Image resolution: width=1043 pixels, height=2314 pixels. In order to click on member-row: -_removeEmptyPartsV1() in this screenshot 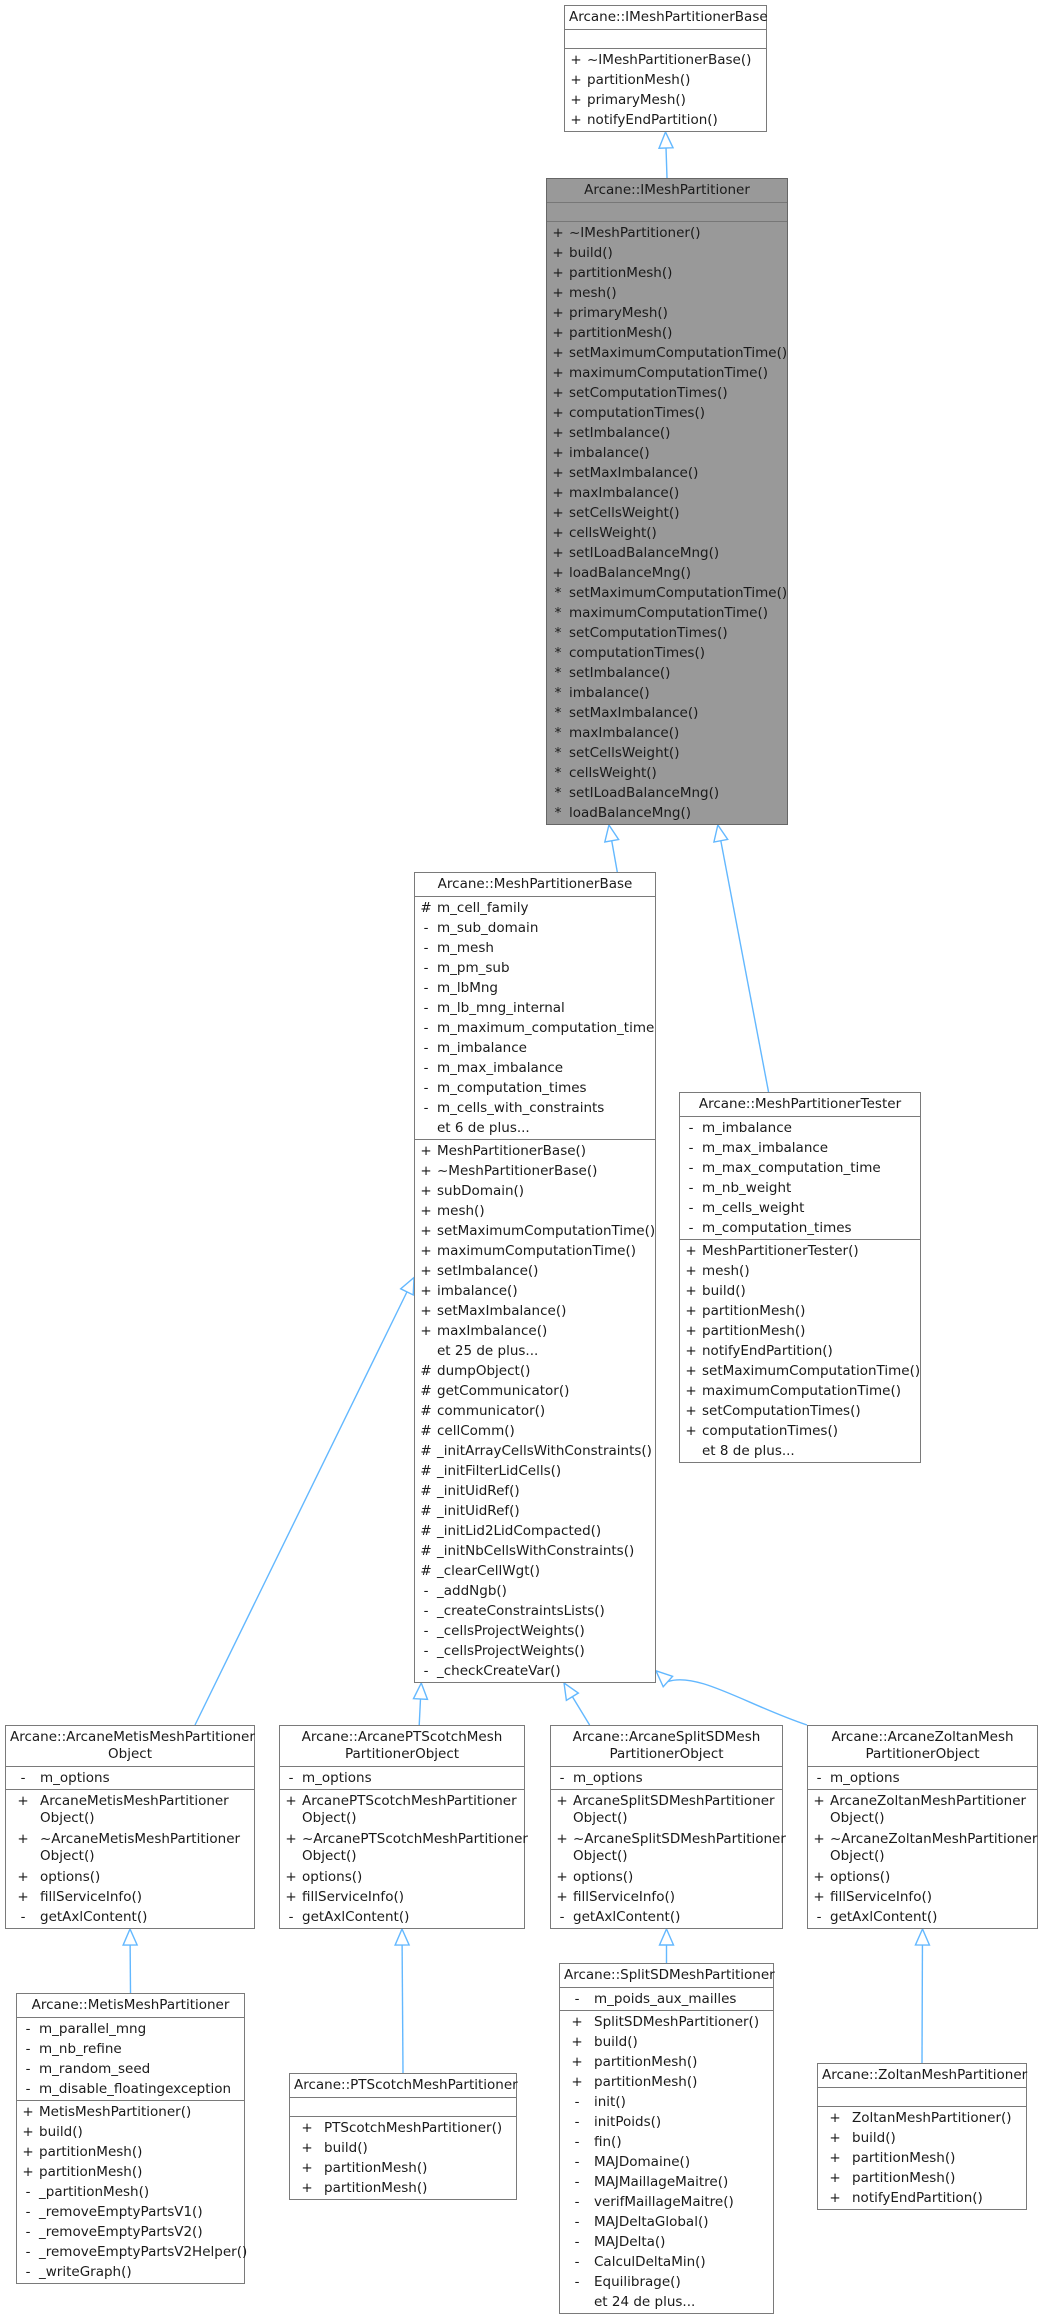, I will do `click(130, 2212)`.